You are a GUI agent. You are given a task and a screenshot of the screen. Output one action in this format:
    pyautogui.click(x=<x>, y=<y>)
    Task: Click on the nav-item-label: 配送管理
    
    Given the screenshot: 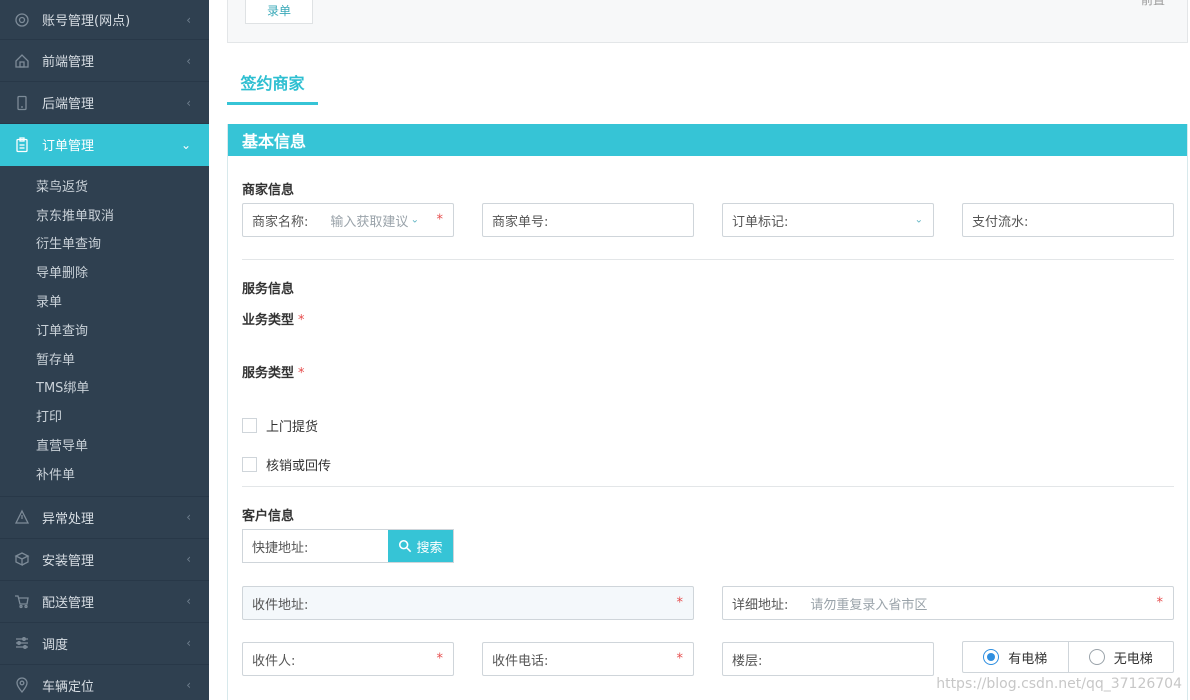 What is the action you would take?
    pyautogui.click(x=68, y=603)
    